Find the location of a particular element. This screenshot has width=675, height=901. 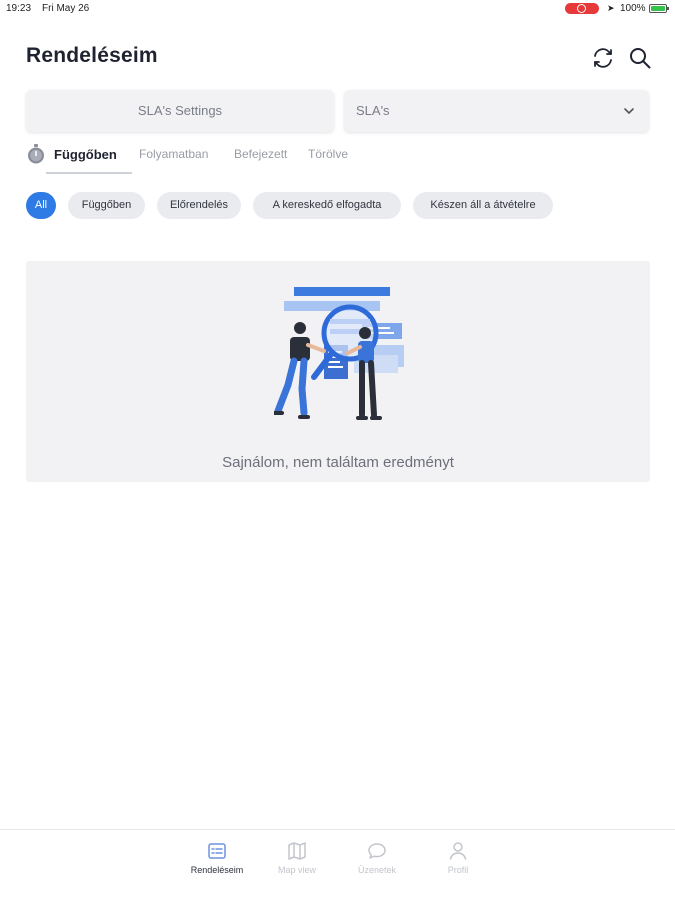

sla-select-value: SLA's is located at coordinates (373, 110).